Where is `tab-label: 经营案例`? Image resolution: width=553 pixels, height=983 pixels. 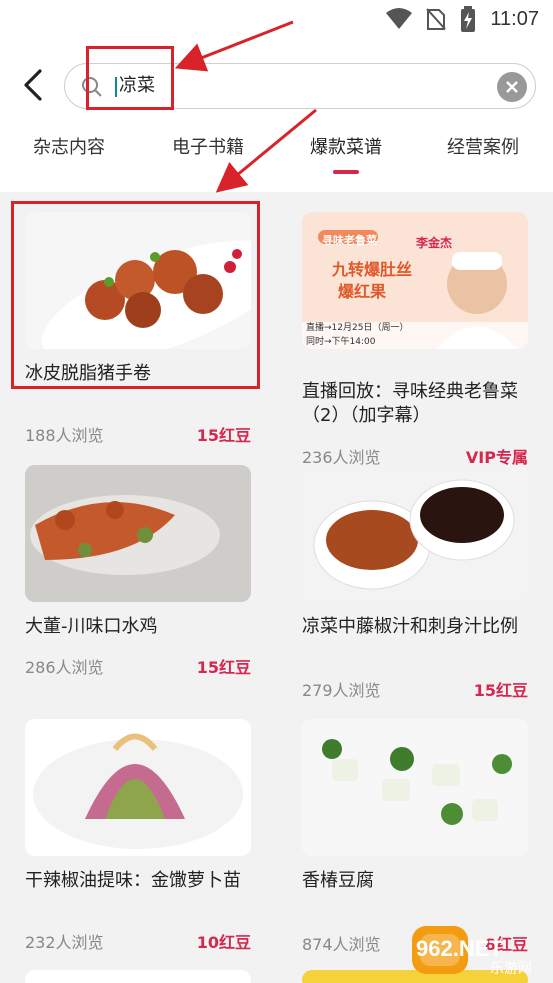
tab-label: 经营案例 is located at coordinates (483, 147).